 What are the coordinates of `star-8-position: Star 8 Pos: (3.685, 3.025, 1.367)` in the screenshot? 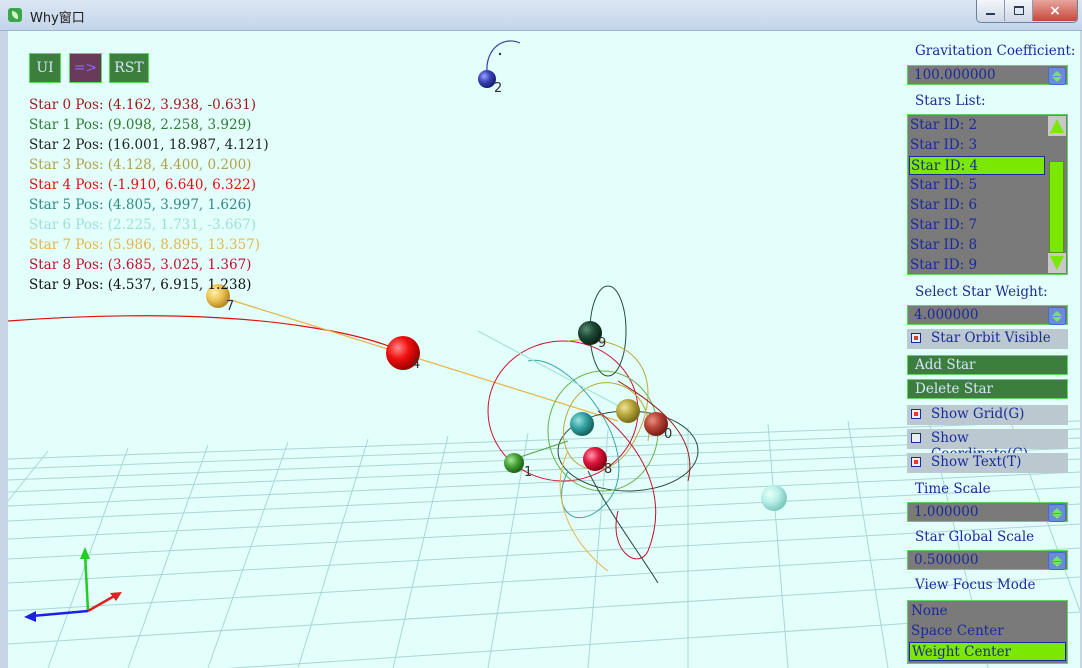 It's located at (140, 265).